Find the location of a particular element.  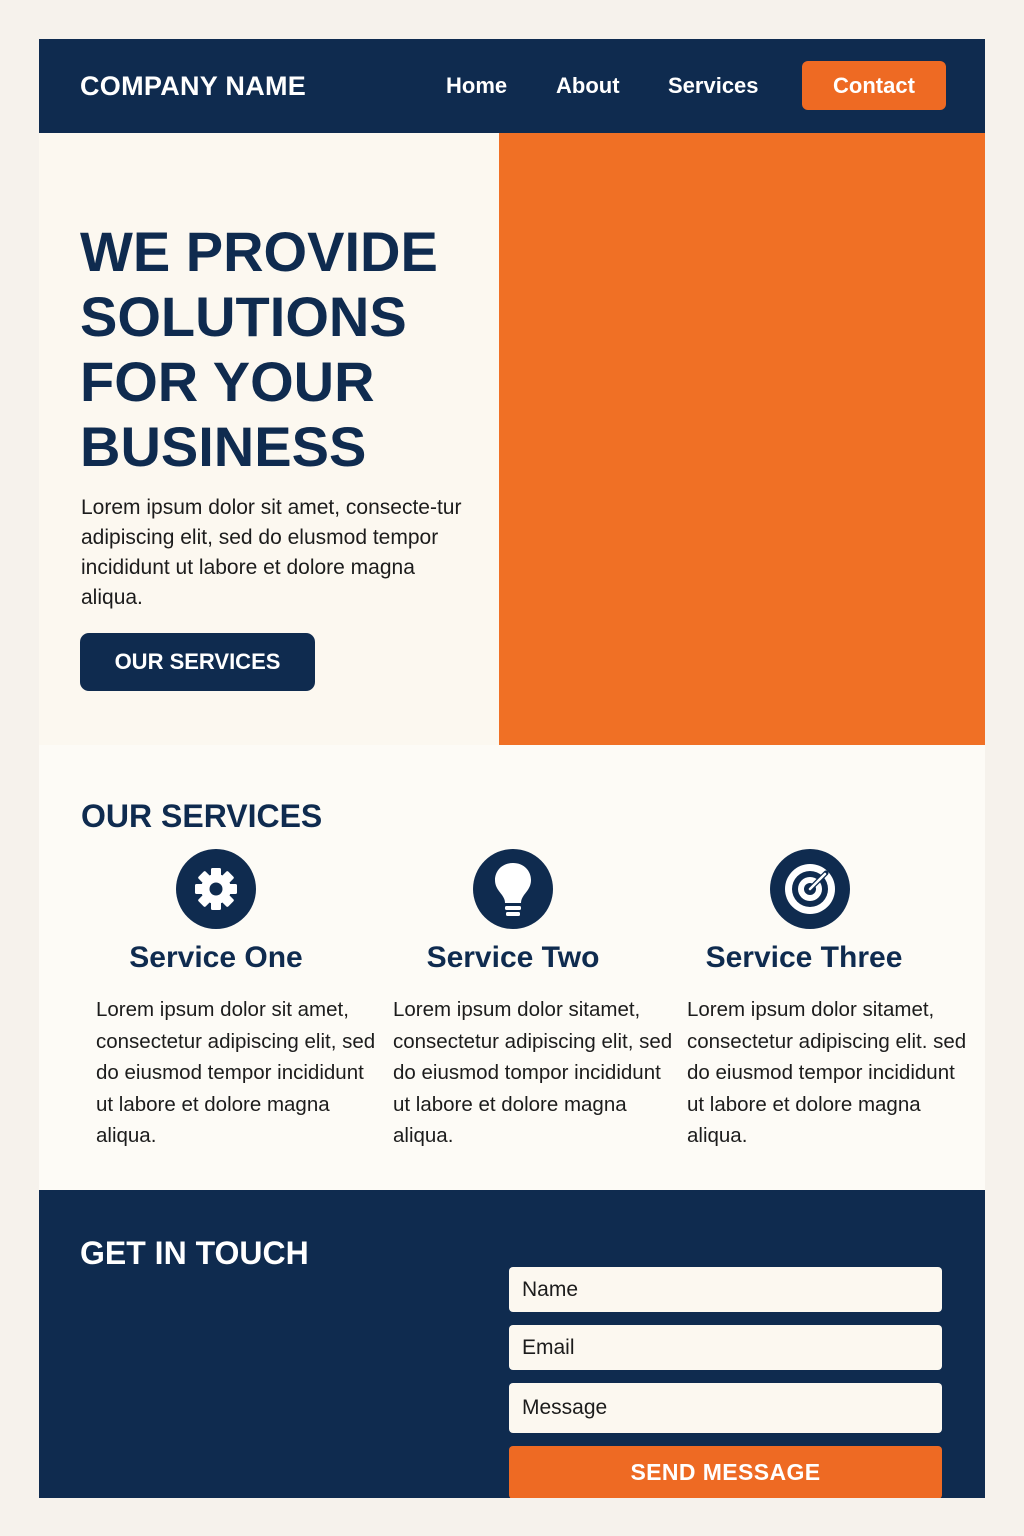

message-field: Message is located at coordinates (725, 1408).